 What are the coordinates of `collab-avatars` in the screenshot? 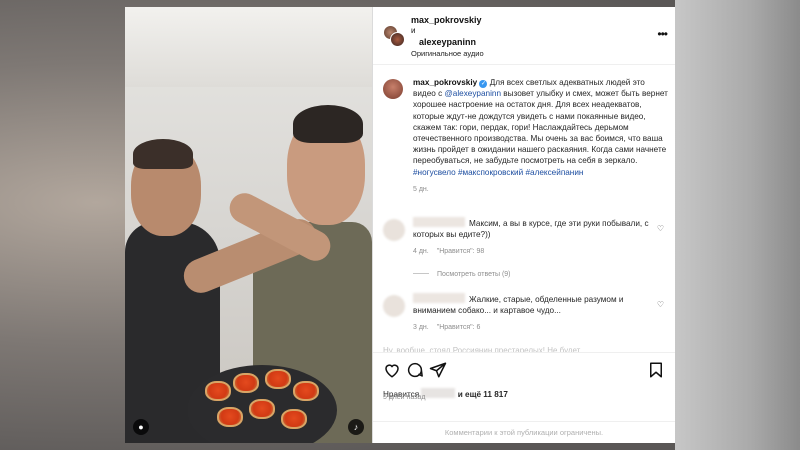 It's located at (394, 36).